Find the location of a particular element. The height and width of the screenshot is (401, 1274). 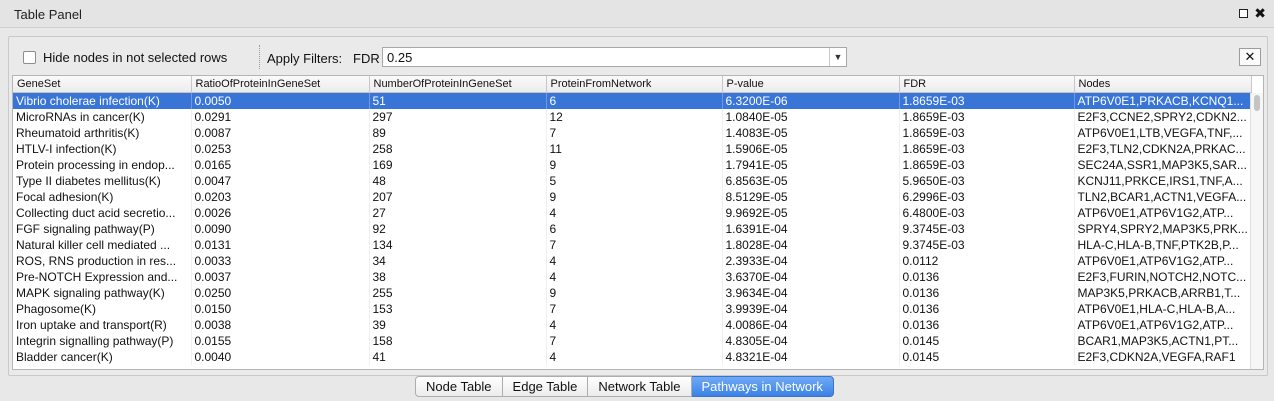

column-header: RatioOfProteinInGeneSet is located at coordinates (280, 84).